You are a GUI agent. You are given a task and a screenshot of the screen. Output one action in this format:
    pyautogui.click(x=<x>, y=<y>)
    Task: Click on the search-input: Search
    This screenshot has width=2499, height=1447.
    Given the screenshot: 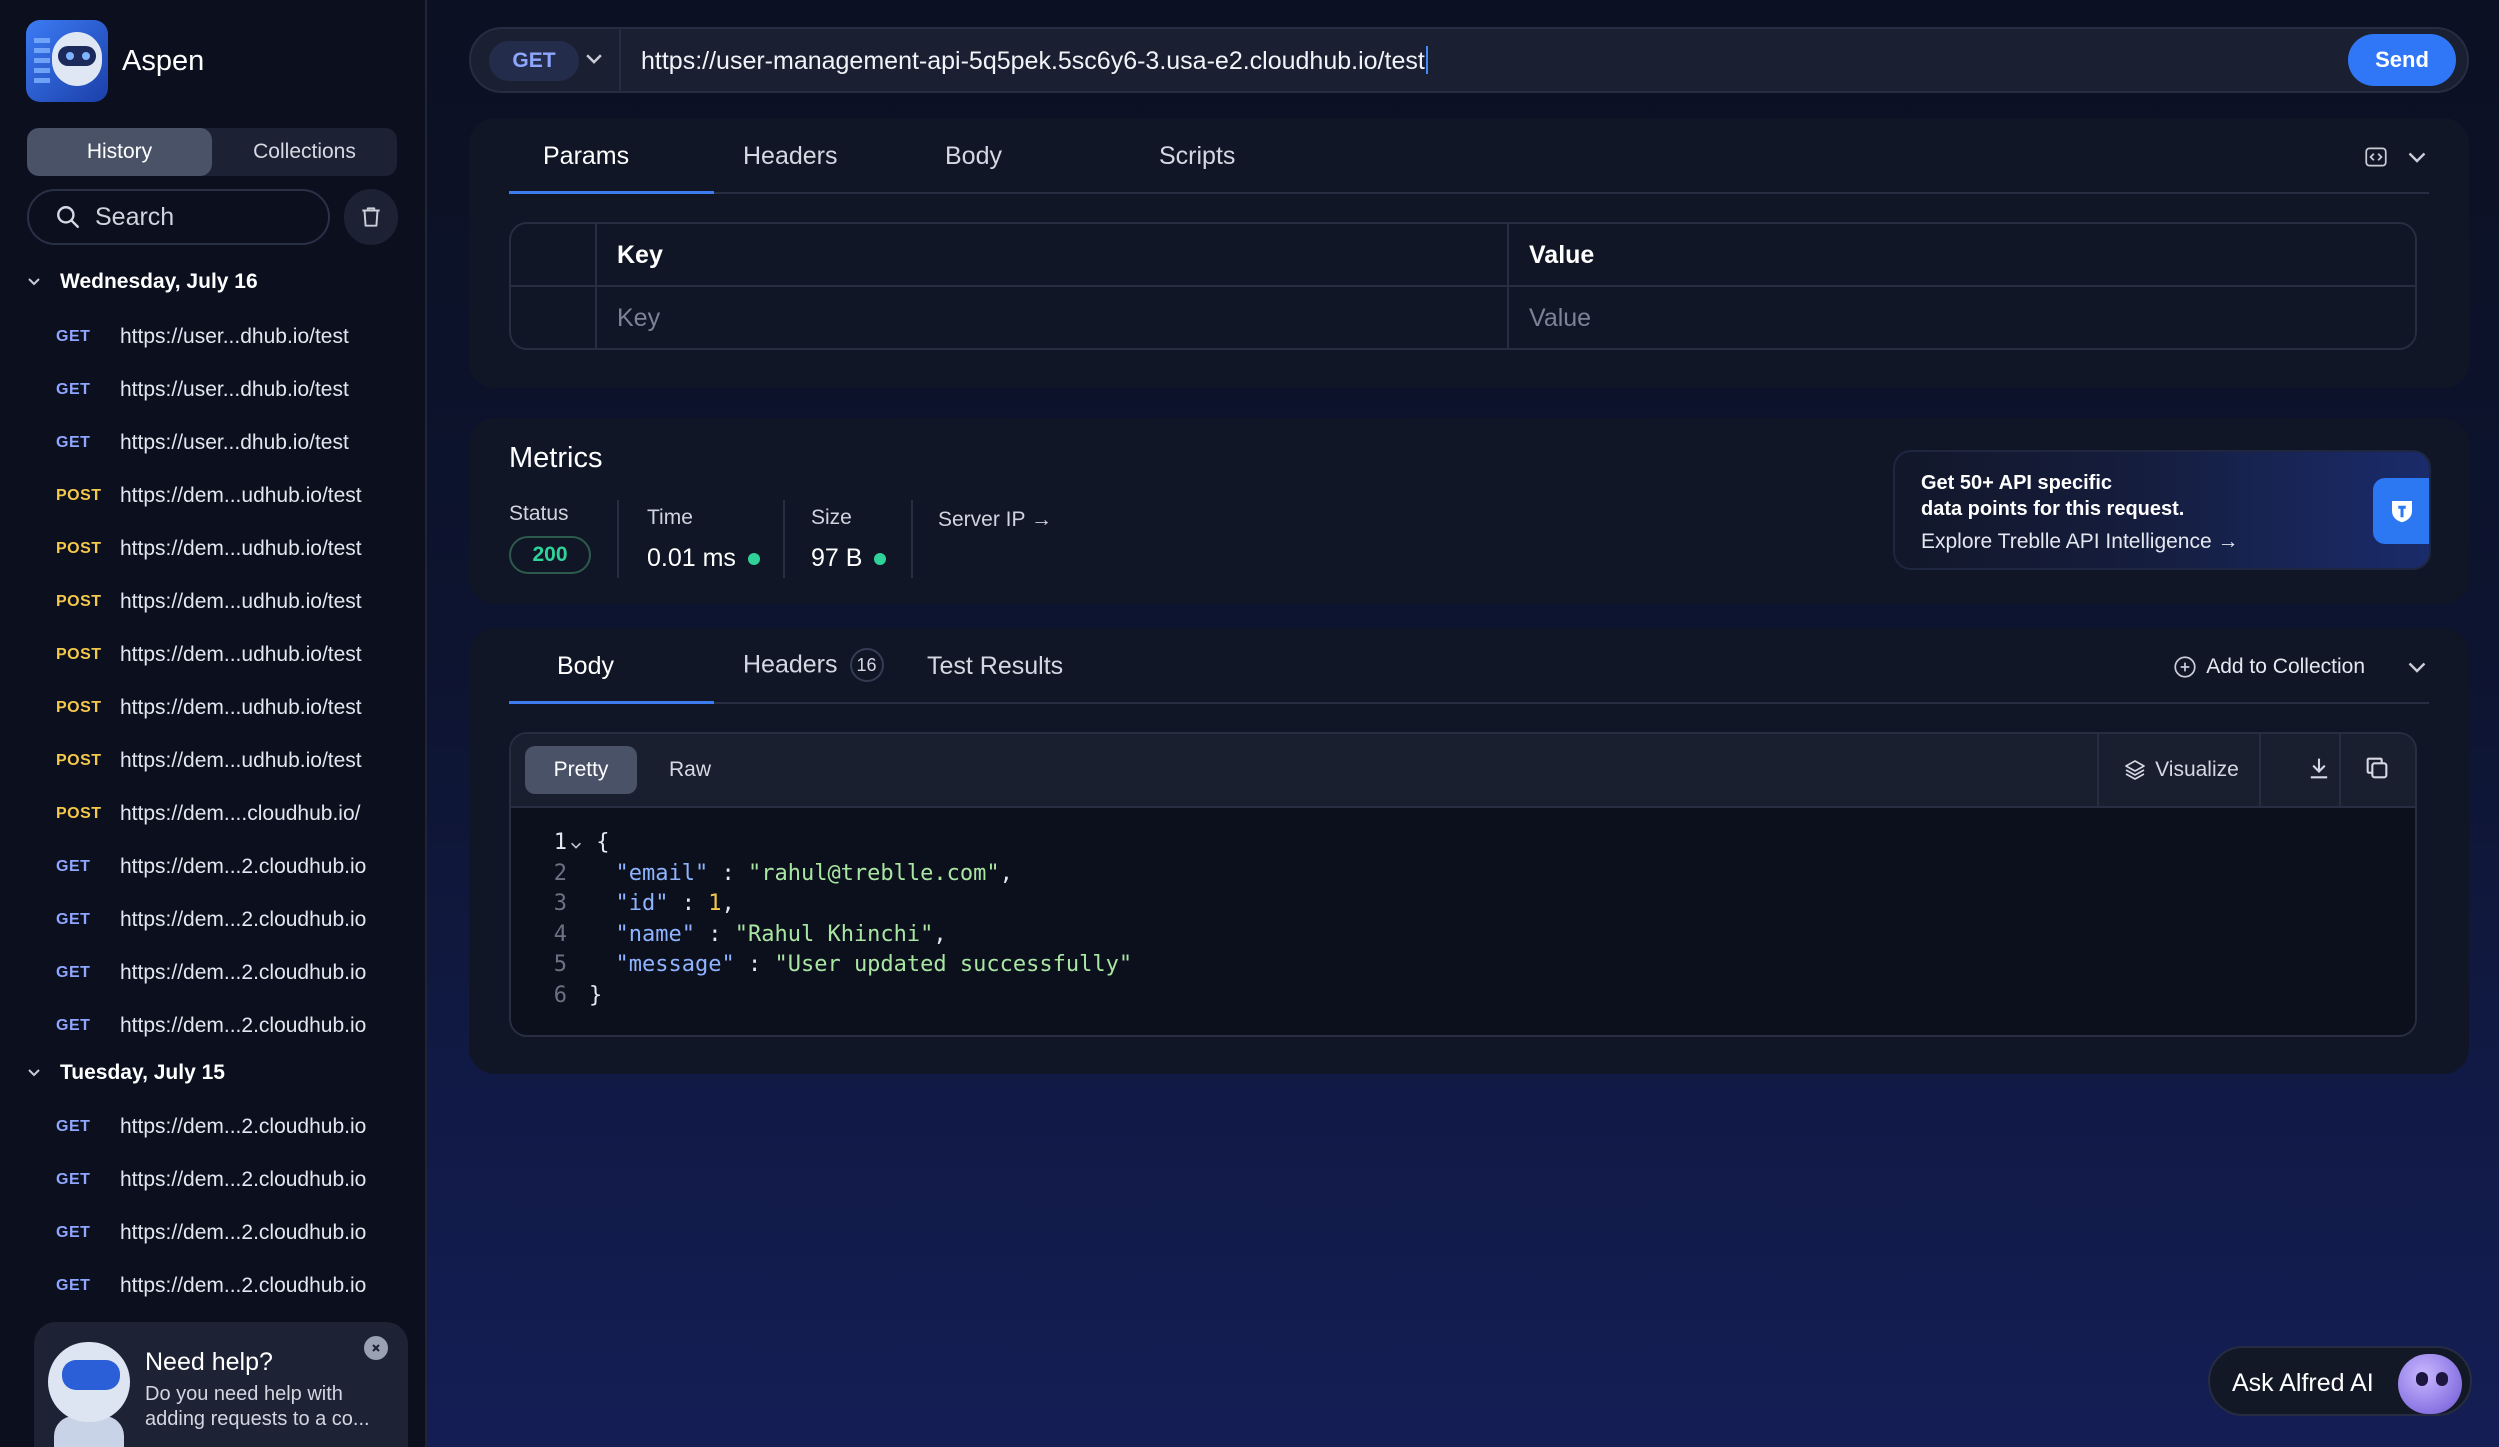 What is the action you would take?
    pyautogui.click(x=178, y=217)
    